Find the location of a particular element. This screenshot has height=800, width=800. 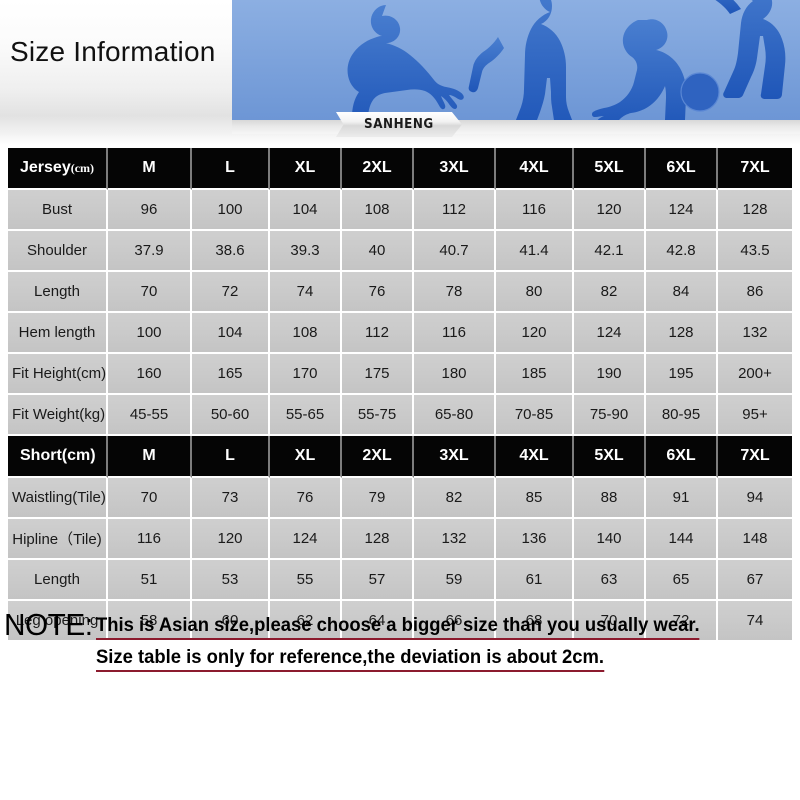

cell-fitheight-4XL: 185 is located at coordinates (535, 374).